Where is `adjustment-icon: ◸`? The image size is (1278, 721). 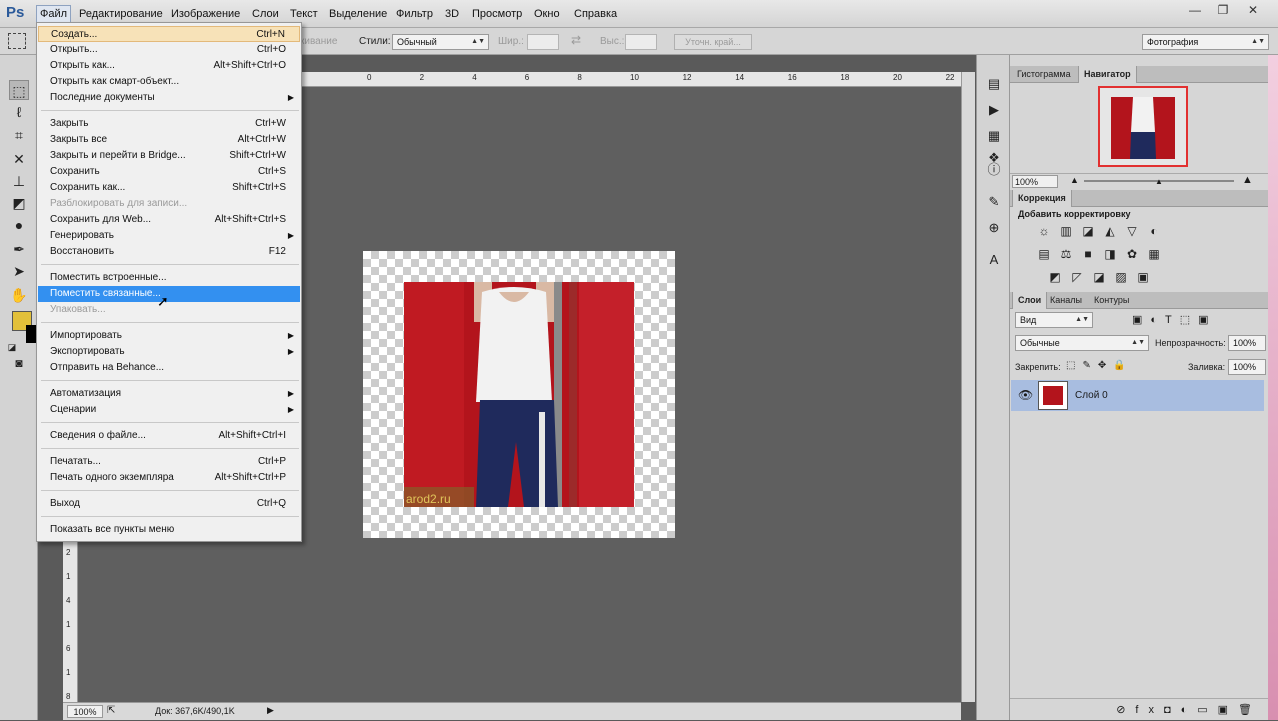
adjustment-icon: ◸ is located at coordinates (1077, 277).